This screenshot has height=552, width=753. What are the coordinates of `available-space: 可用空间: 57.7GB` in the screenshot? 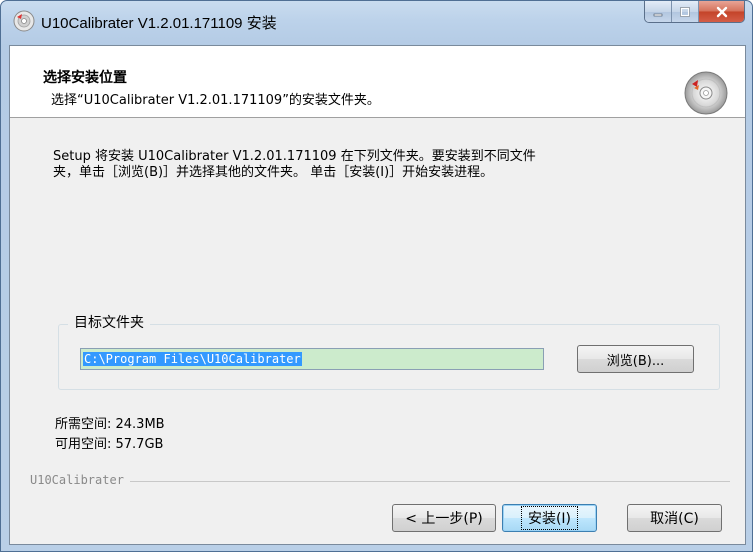 It's located at (109, 444).